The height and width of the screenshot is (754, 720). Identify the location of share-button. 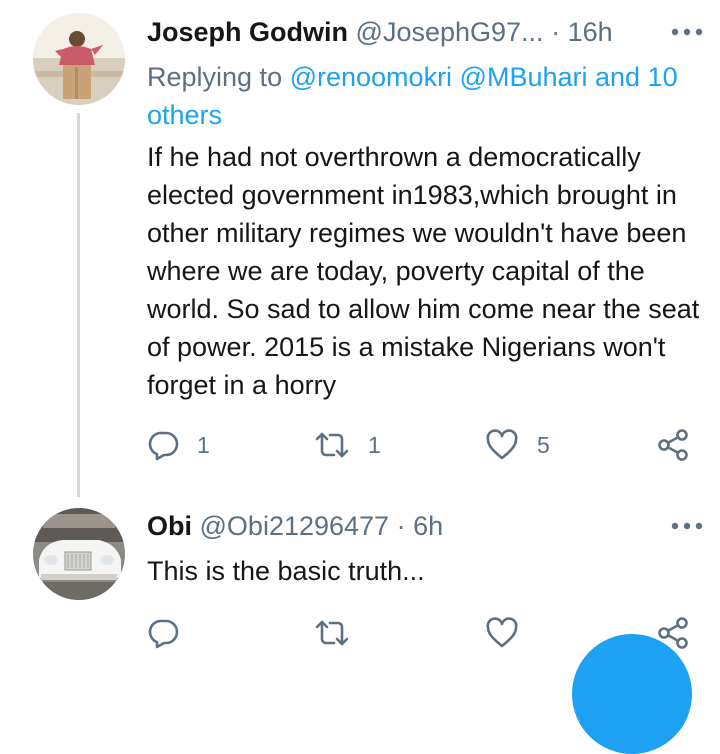
(673, 445).